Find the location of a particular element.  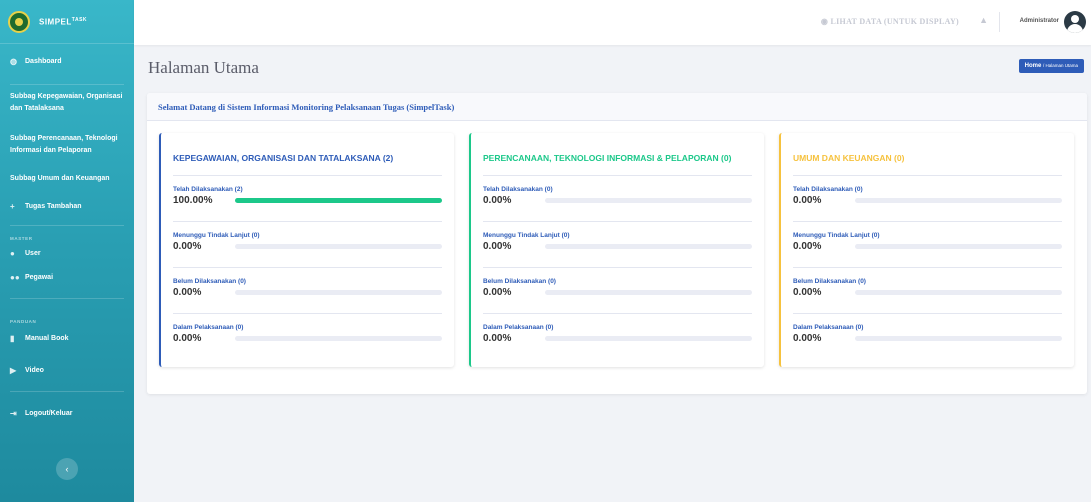

sidebar-toggle-button: ‹ is located at coordinates (67, 469).